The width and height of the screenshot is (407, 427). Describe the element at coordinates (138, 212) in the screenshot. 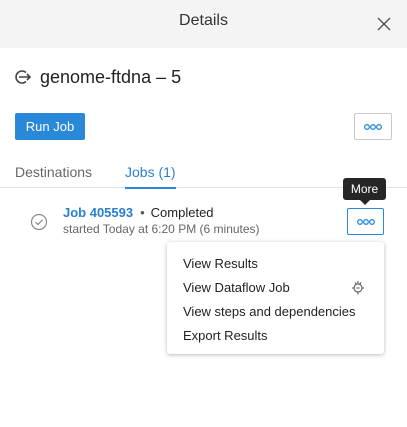

I see `job-summary: Job 405593 • Completed` at that location.